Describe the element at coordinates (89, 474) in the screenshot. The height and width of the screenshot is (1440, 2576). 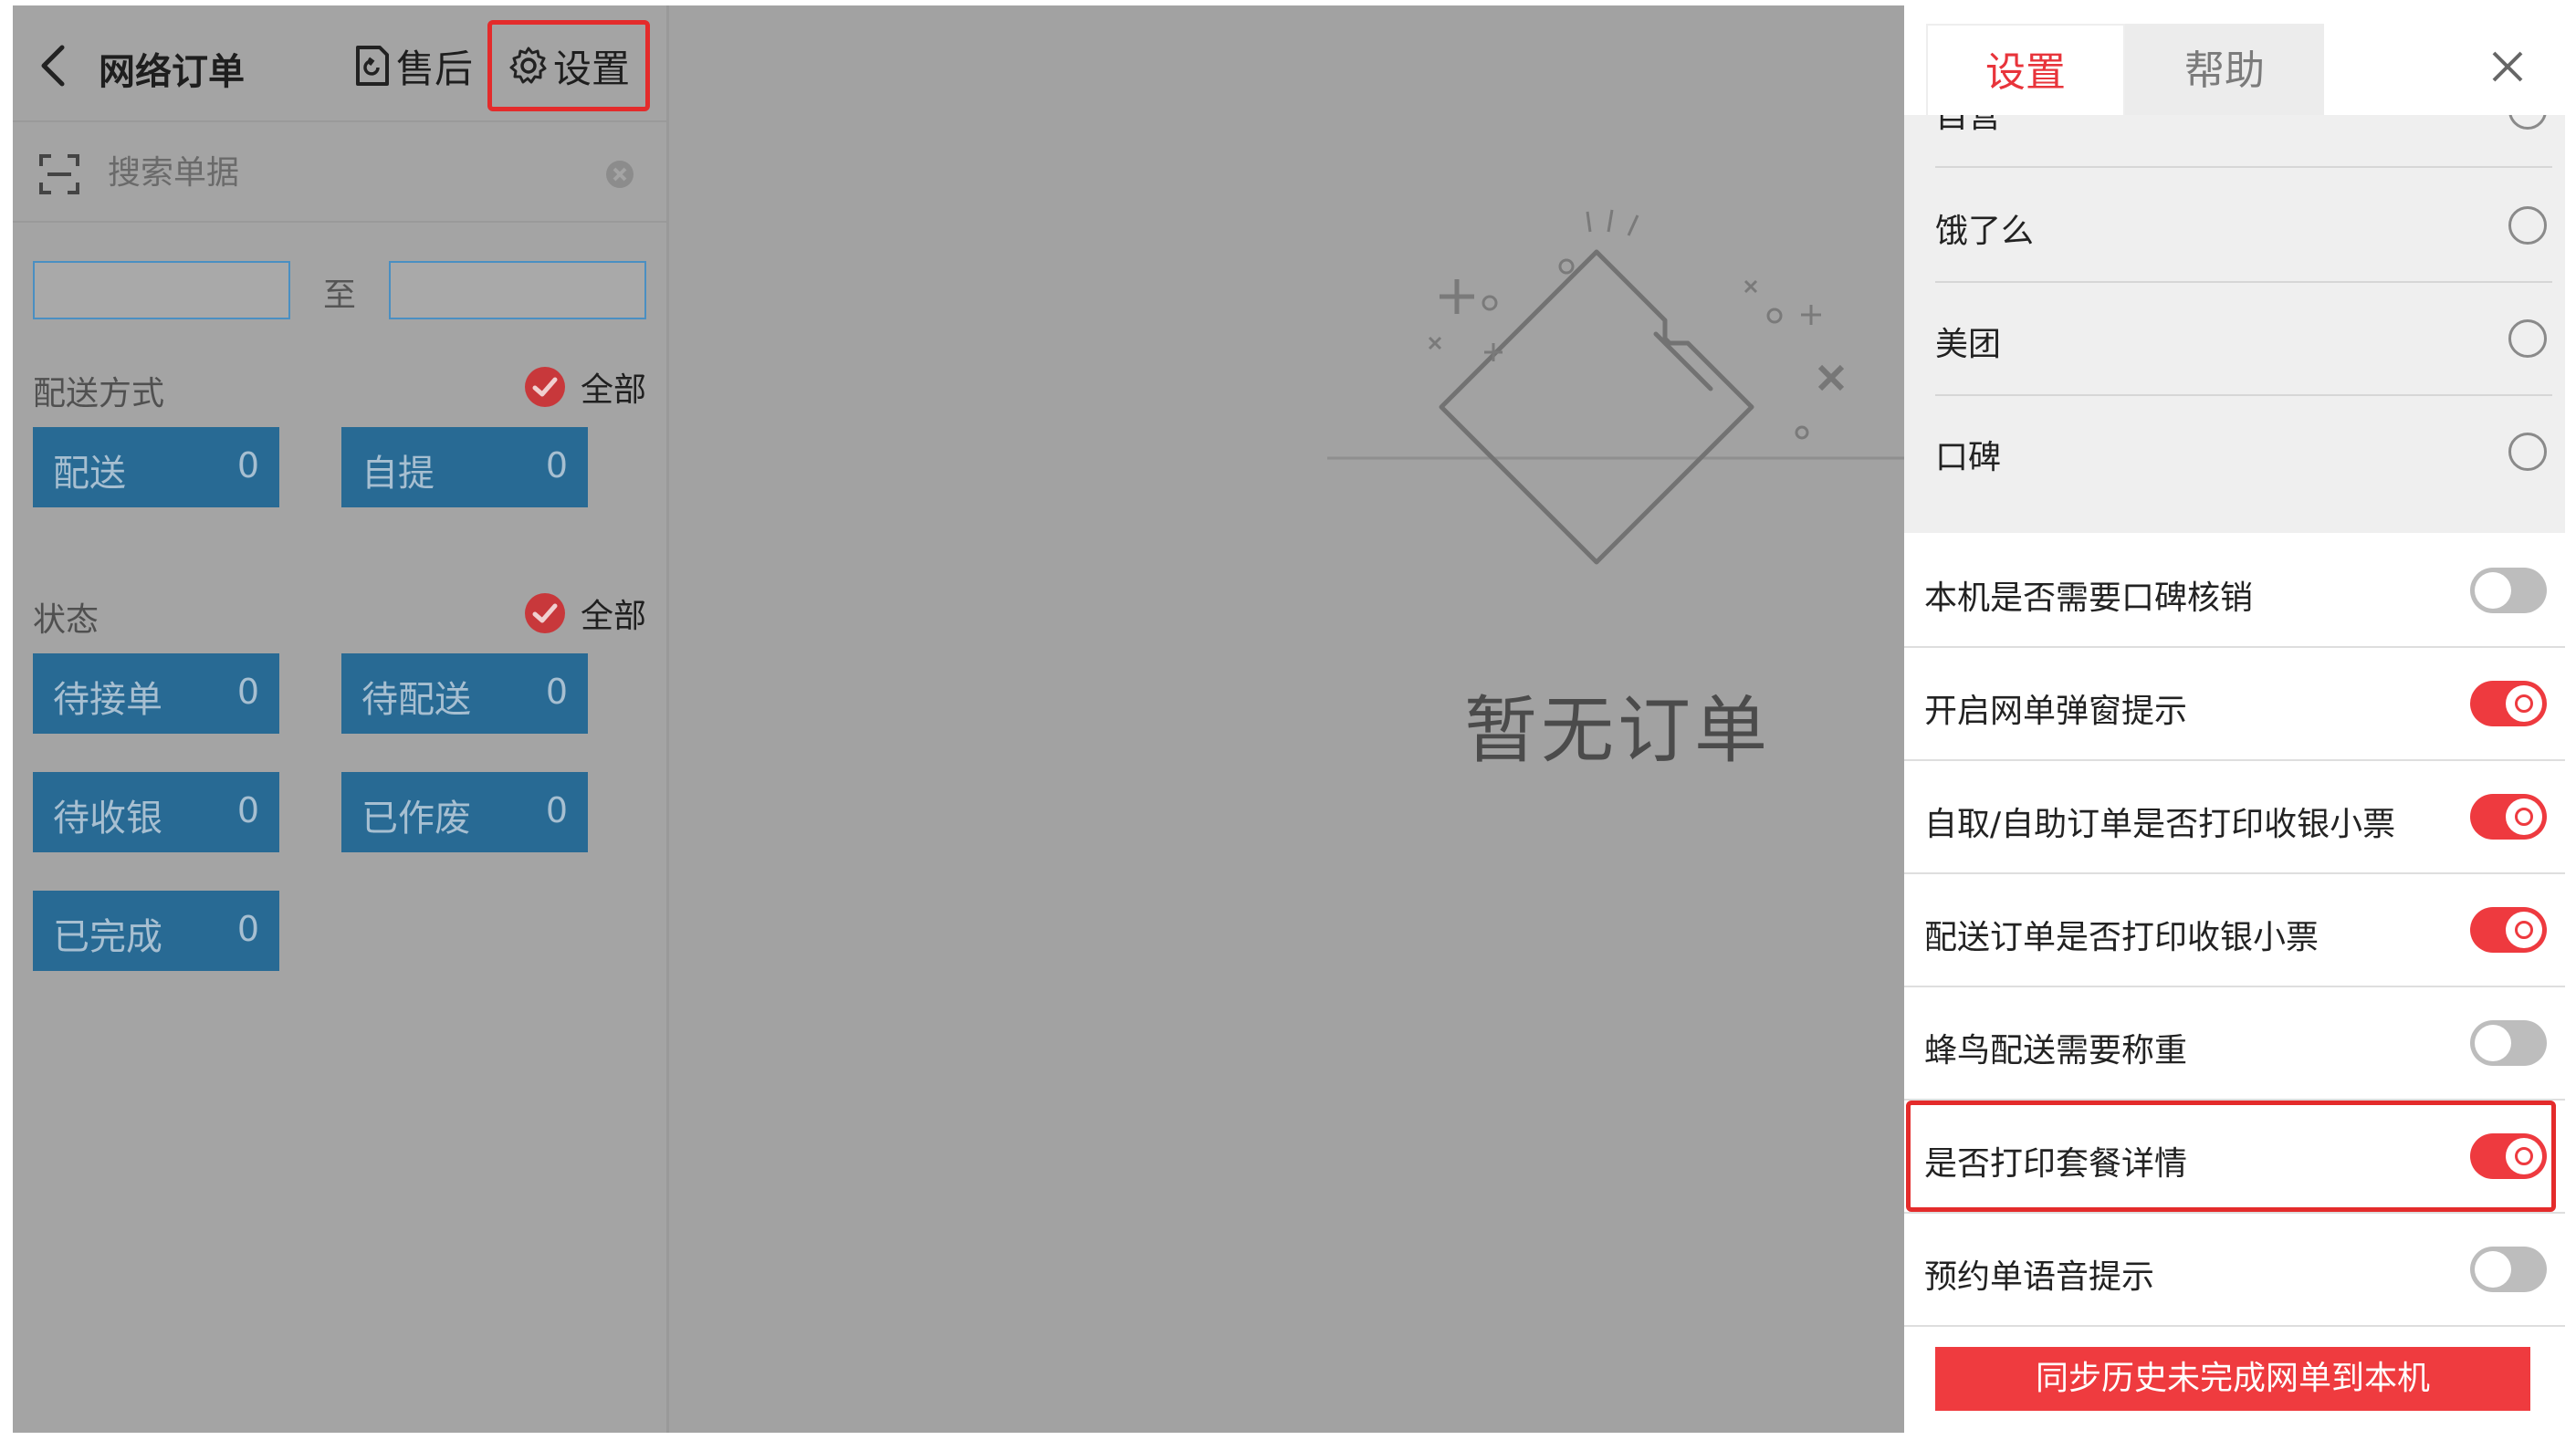
I see `filter-label: 配送` at that location.